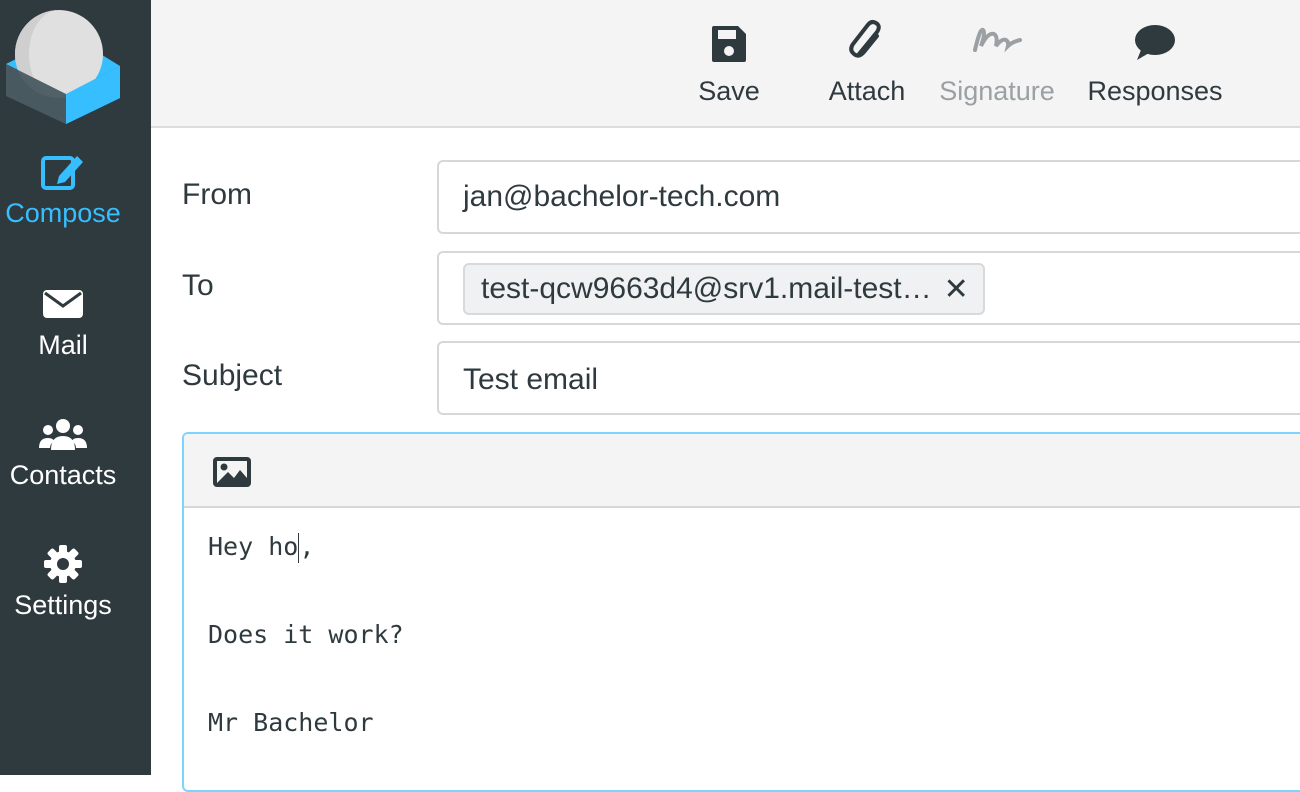  I want to click on sidebar-item-contacts: Contacts, so click(63, 451).